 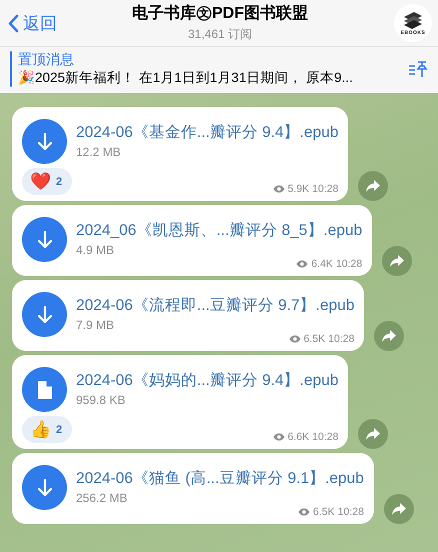 What do you see at coordinates (413, 19) in the screenshot?
I see `book-stack-icon` at bounding box center [413, 19].